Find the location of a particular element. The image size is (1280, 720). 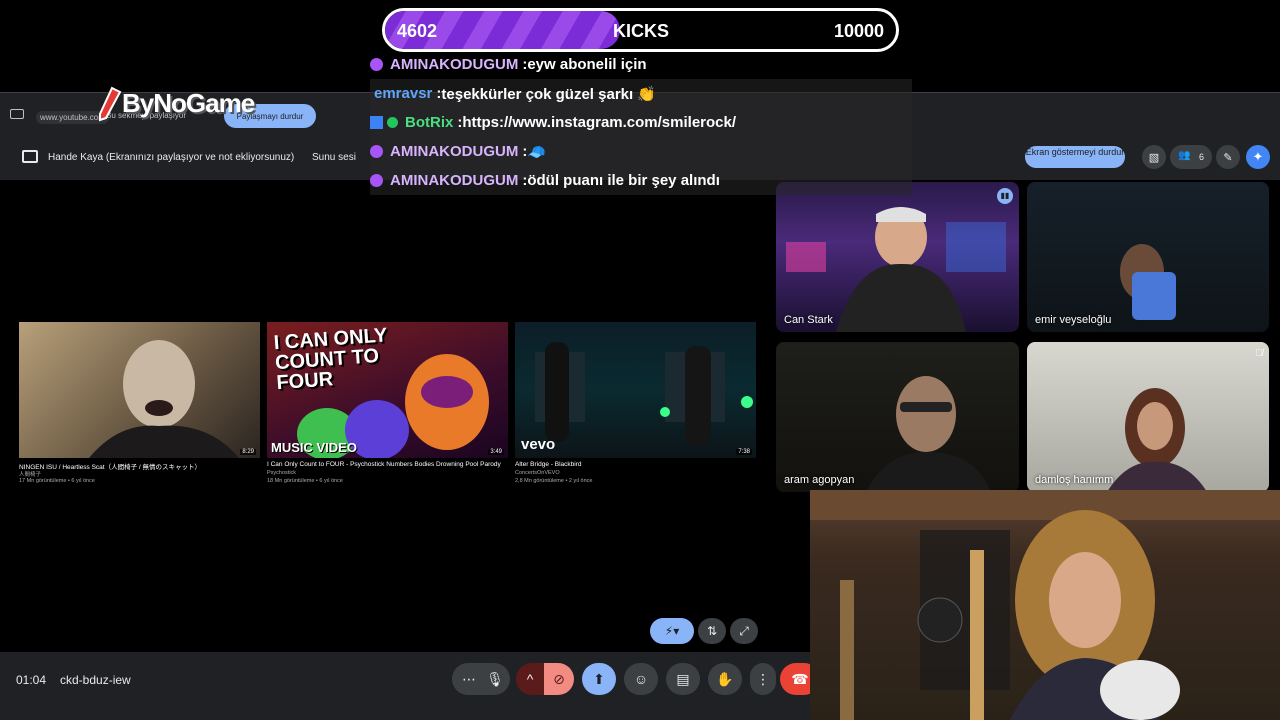

participants-button: 👥 6 is located at coordinates (1191, 157).